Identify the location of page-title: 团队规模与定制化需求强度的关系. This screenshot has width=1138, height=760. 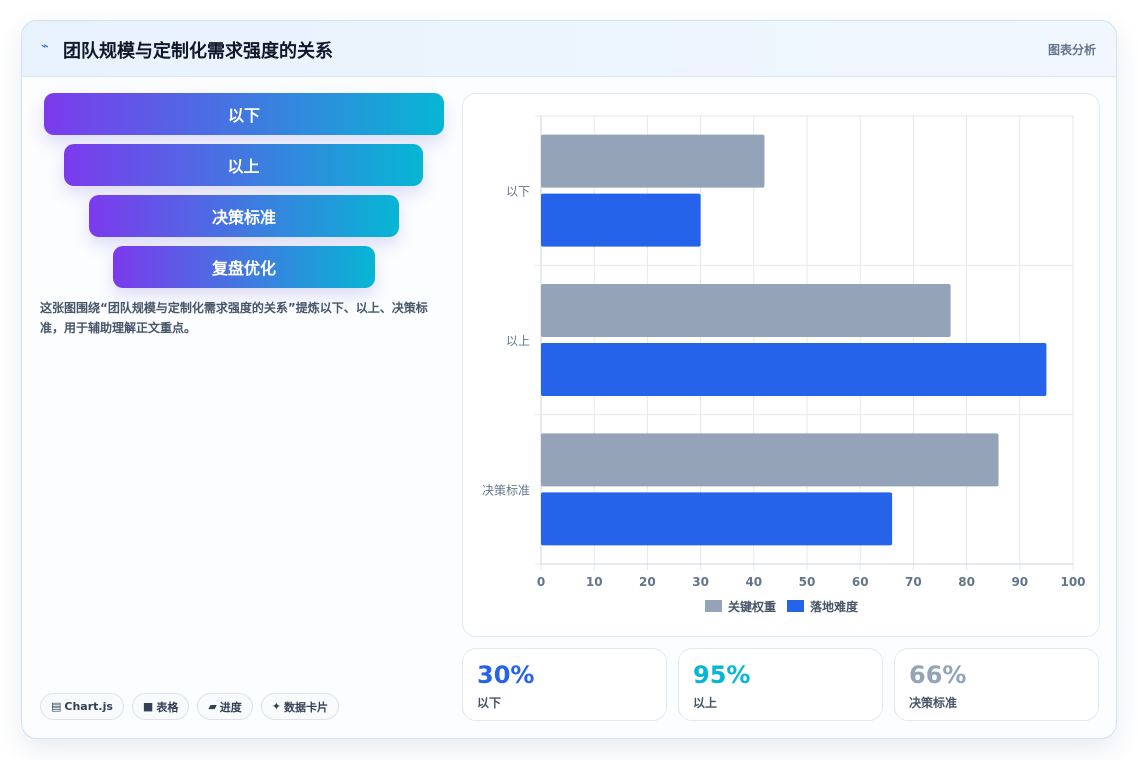
(198, 51).